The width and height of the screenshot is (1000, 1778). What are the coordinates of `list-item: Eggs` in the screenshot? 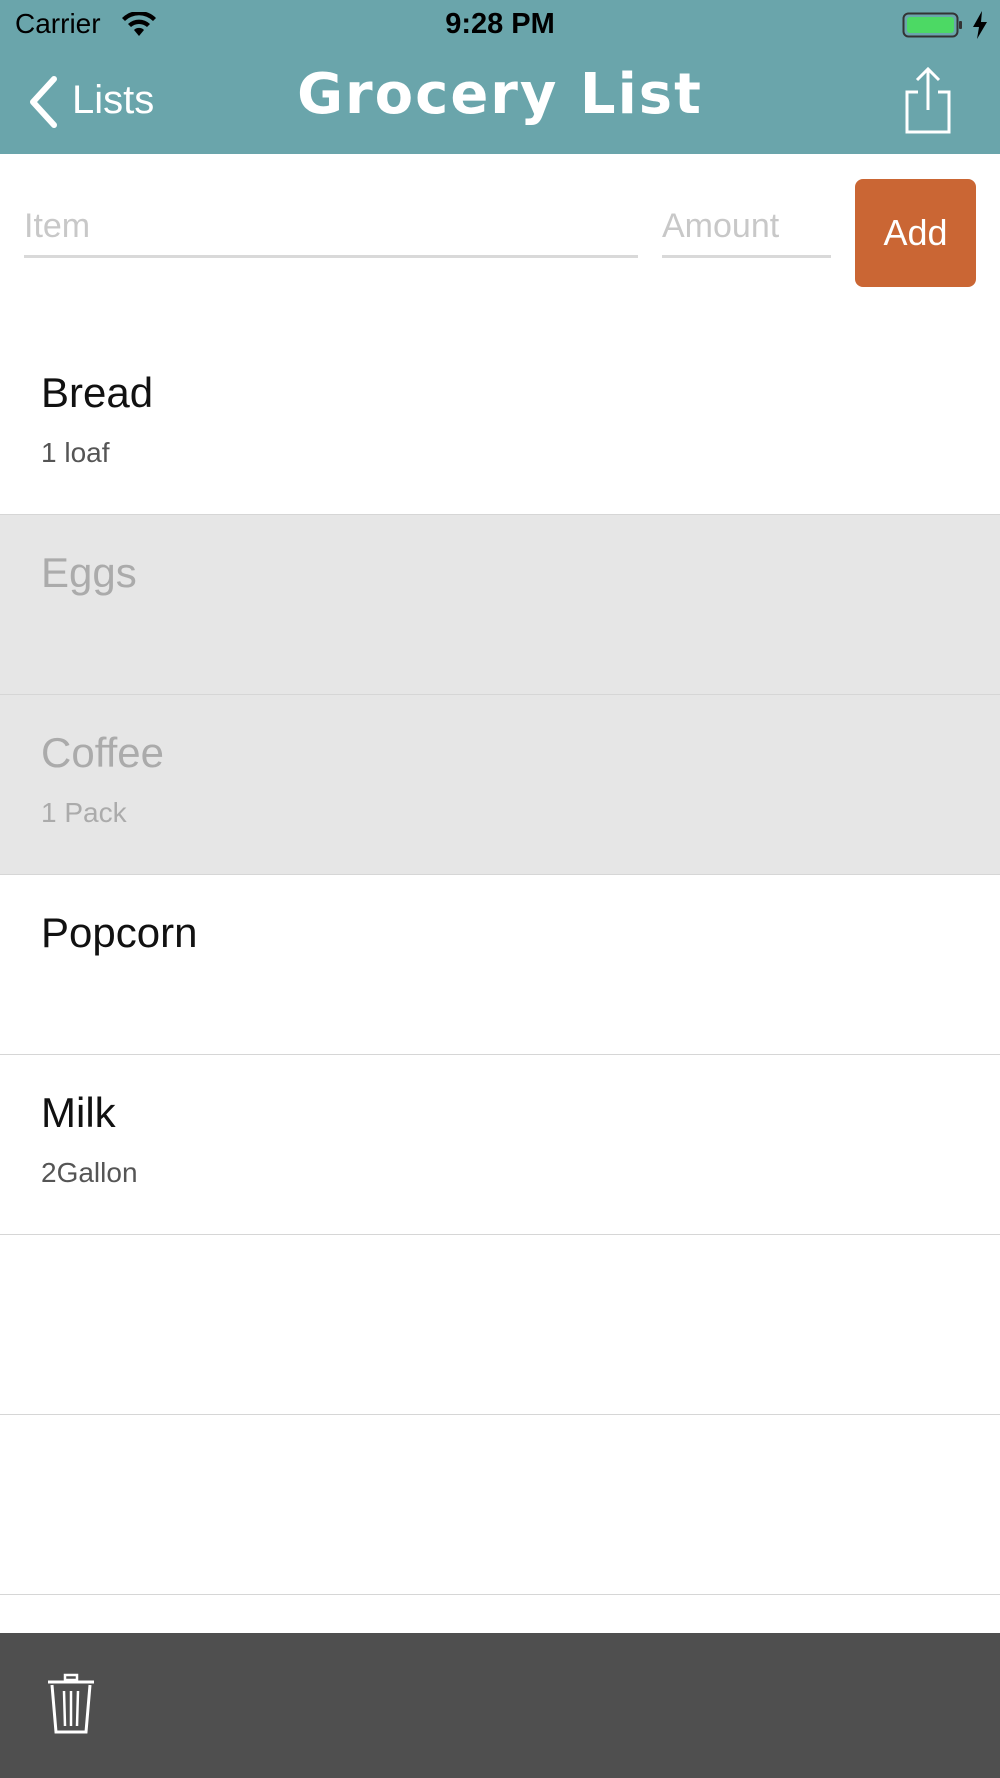 It's located at (500, 605).